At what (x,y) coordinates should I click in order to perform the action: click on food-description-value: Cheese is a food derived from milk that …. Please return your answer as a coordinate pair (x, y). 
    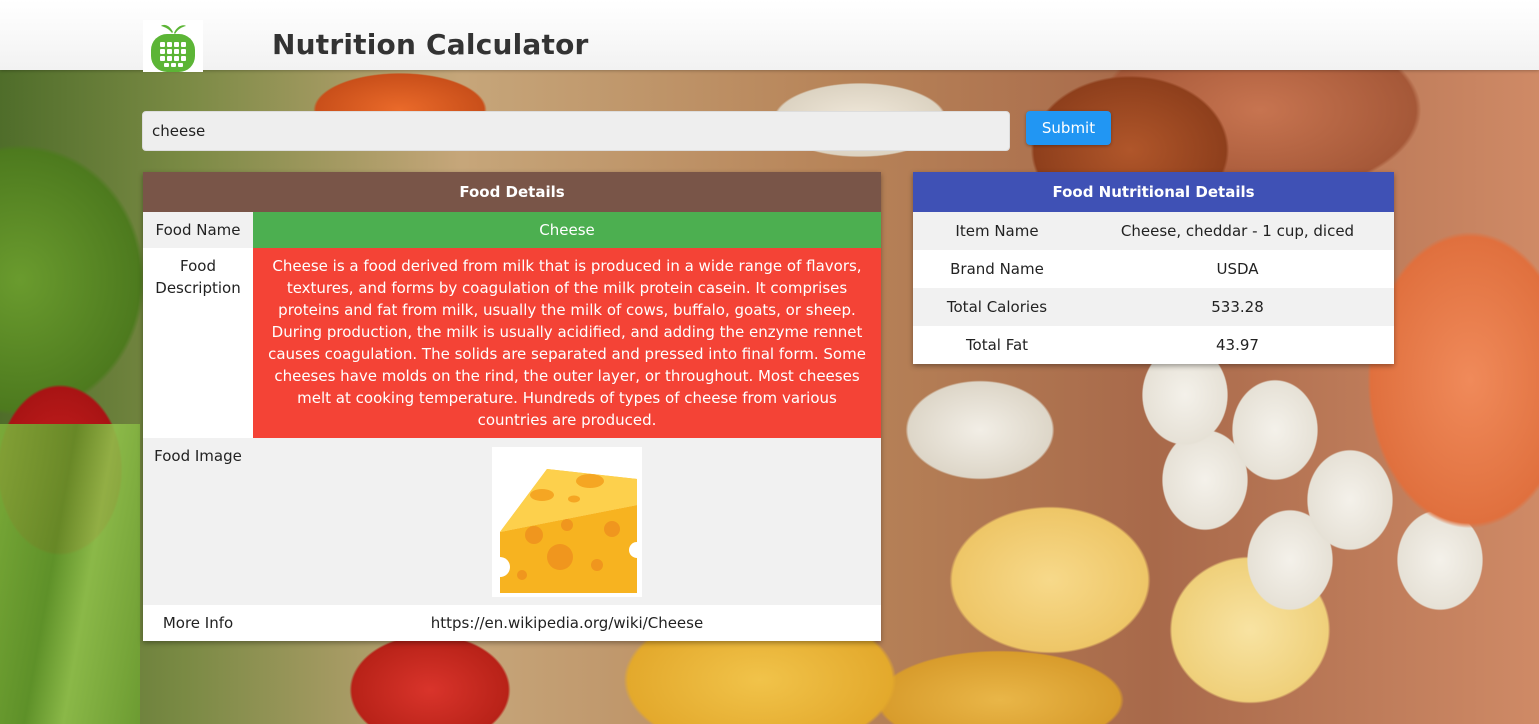
    Looking at the image, I should click on (567, 343).